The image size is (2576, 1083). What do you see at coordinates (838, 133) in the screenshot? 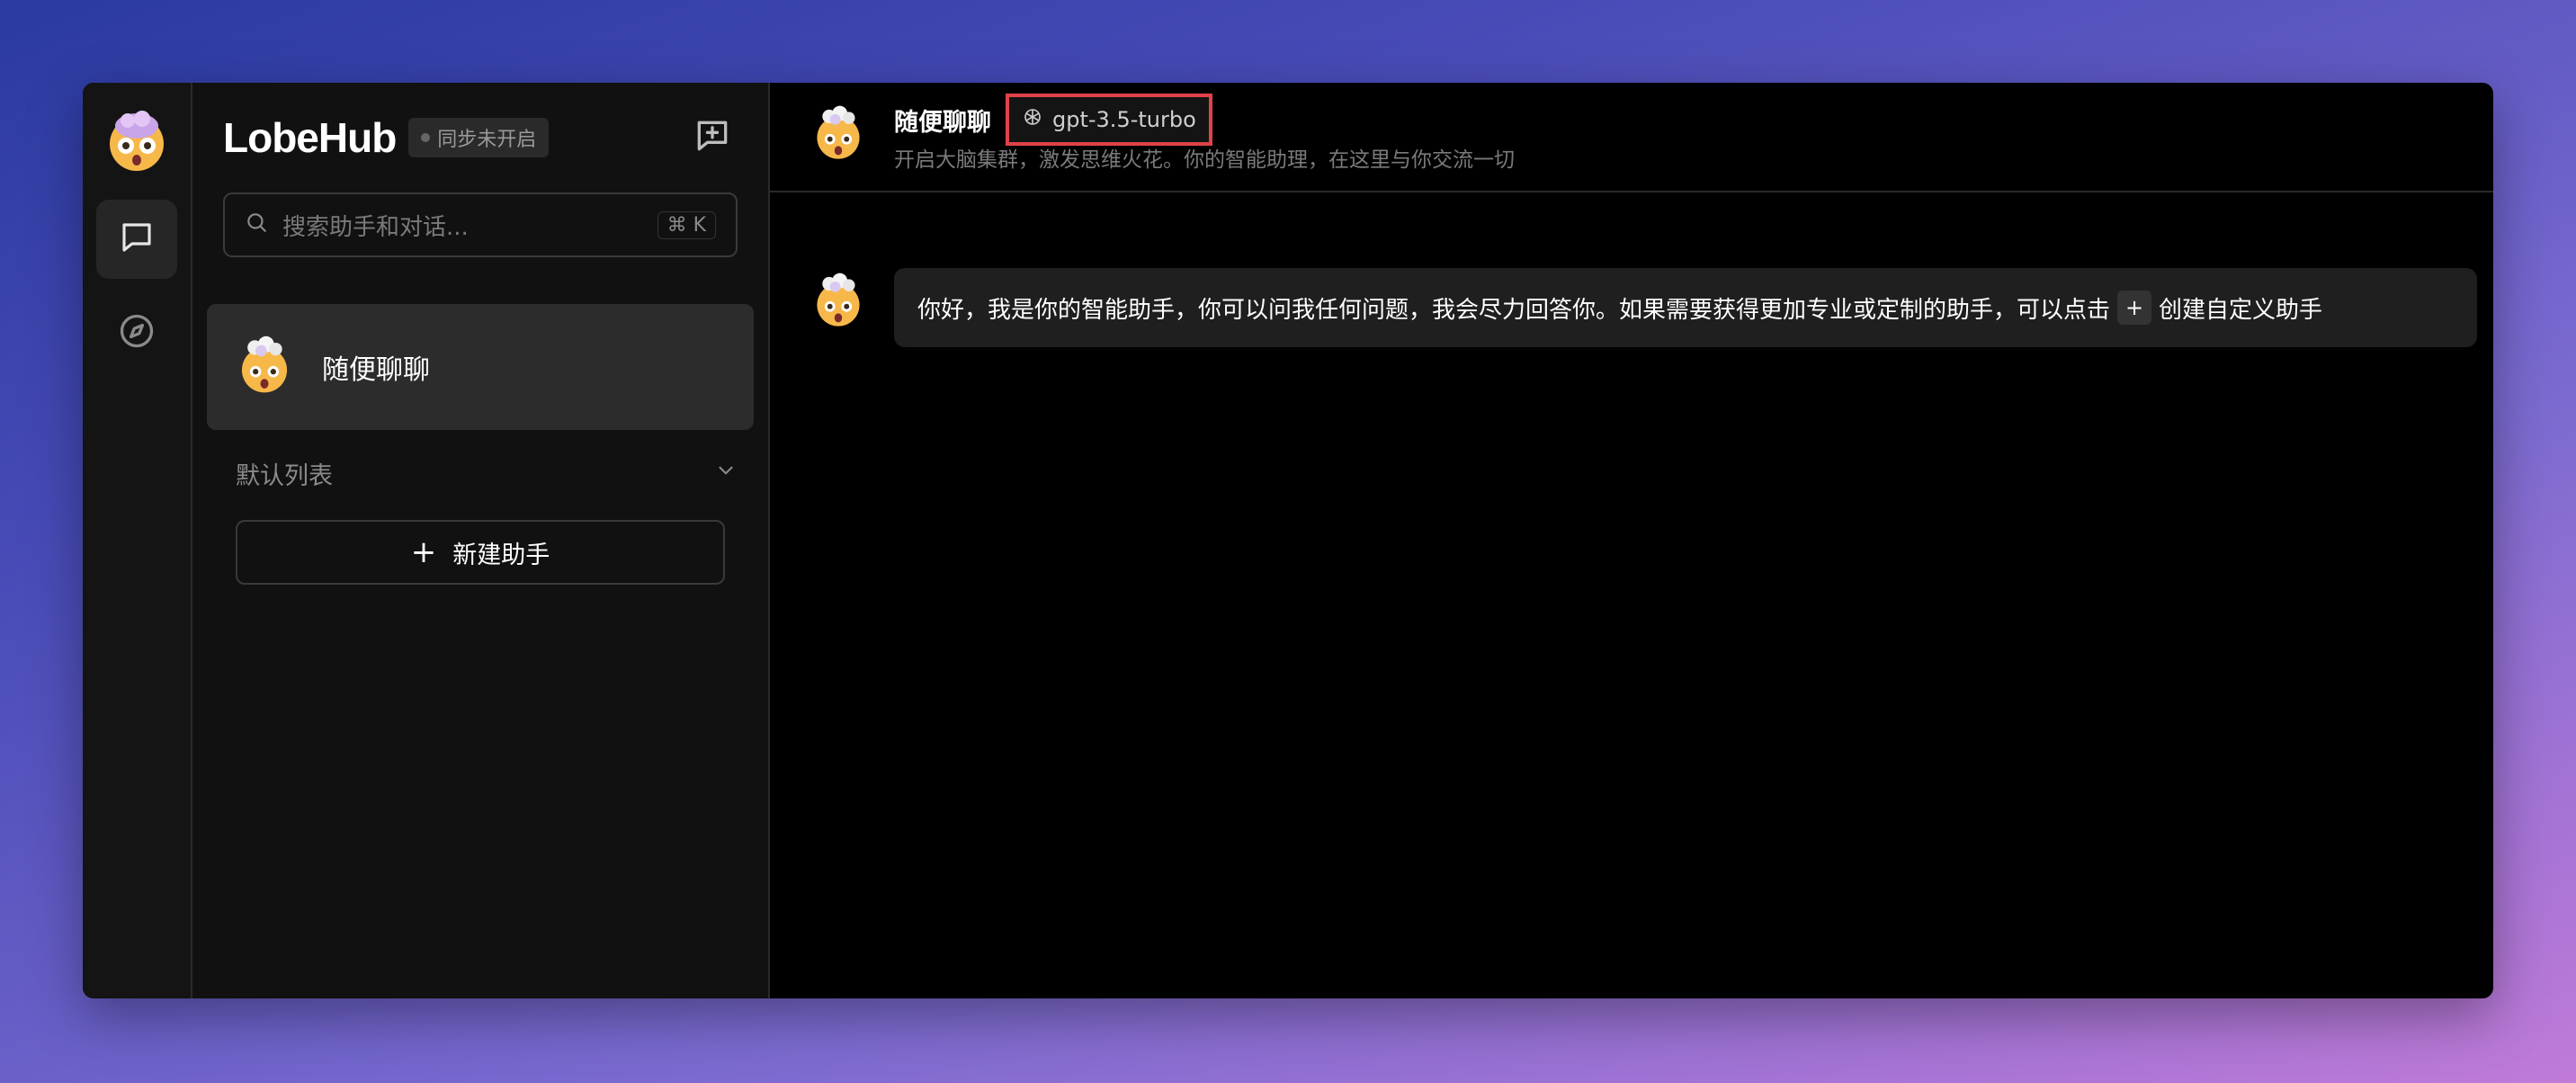
I see `assistant-avatar` at bounding box center [838, 133].